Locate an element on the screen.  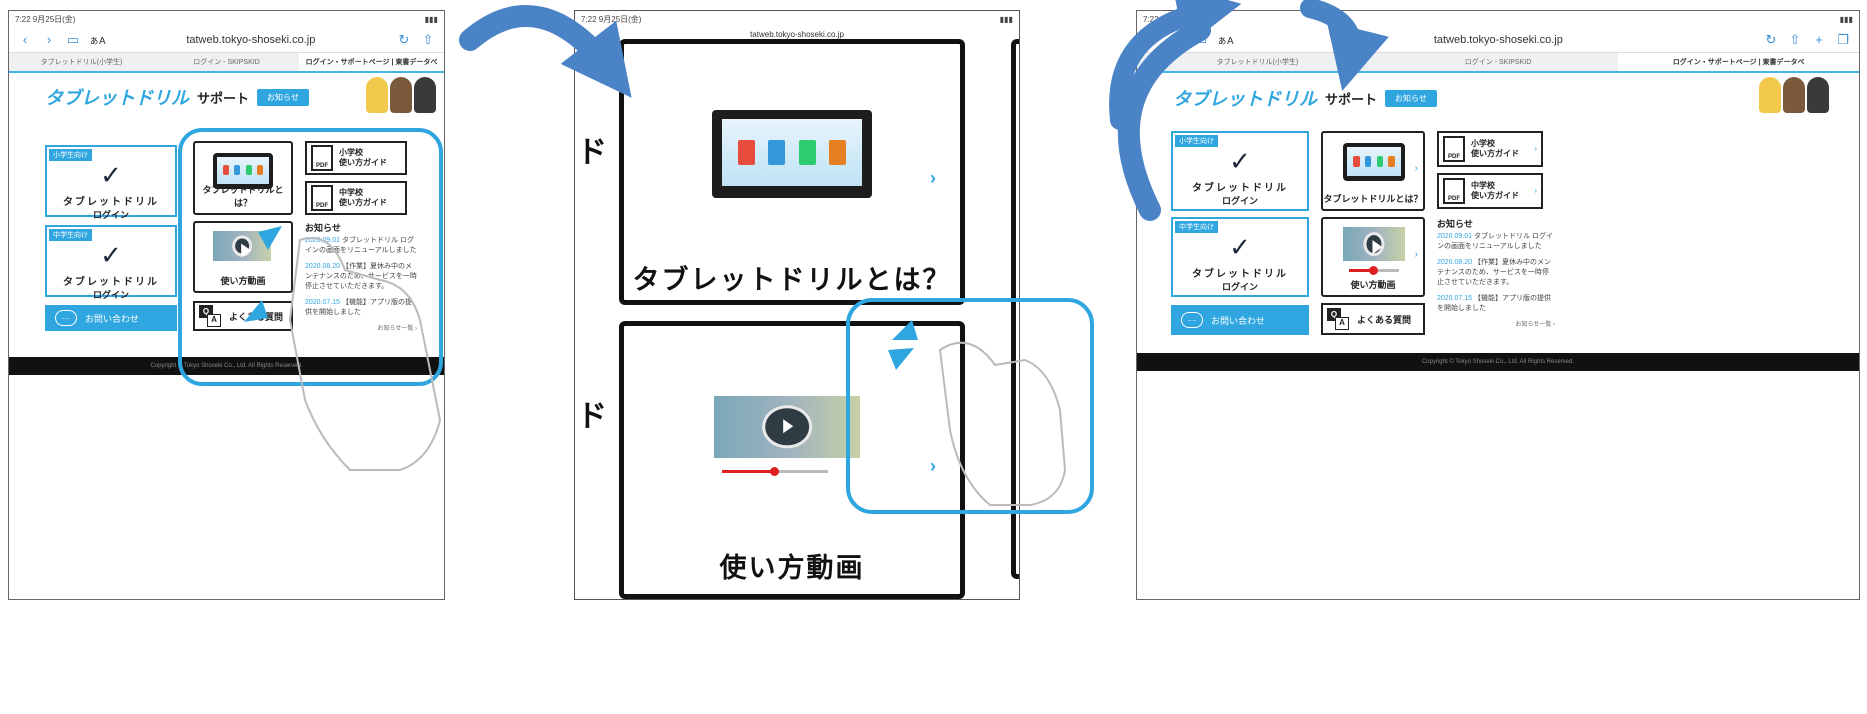
edge-heading-fragment: ド is located at coordinates (592, 416).